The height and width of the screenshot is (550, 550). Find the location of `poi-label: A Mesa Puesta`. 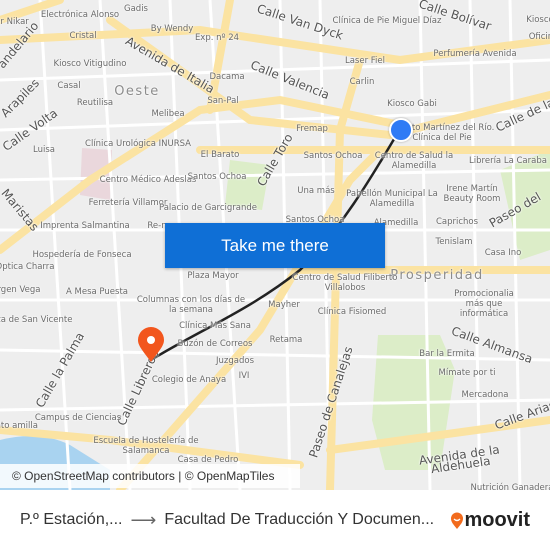

poi-label: A Mesa Puesta is located at coordinates (97, 292).